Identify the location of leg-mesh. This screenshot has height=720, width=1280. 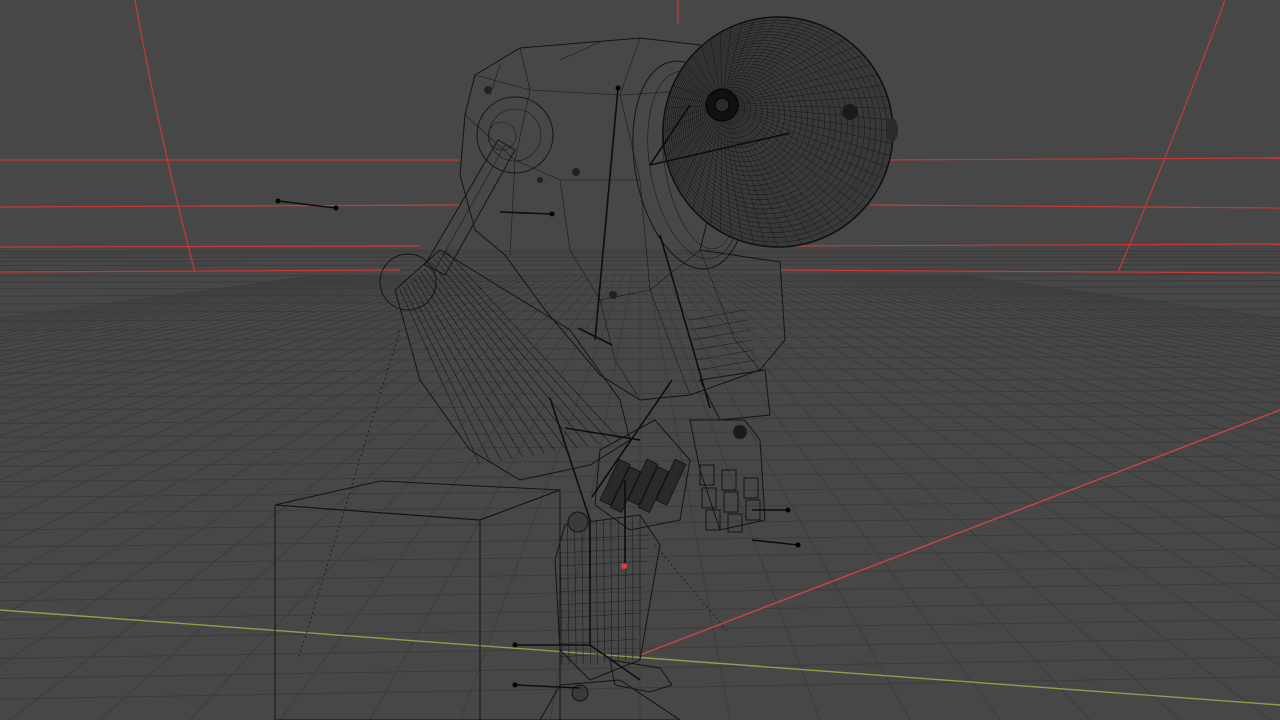
(604, 590).